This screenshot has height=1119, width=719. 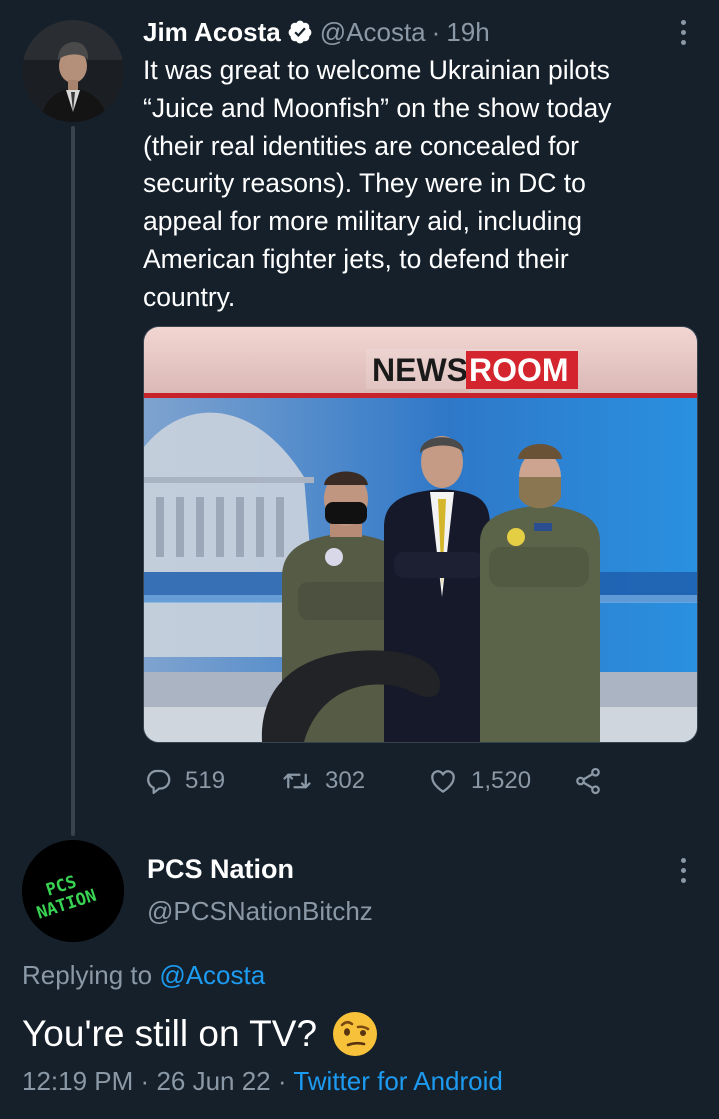 I want to click on reply-count: 519, so click(x=205, y=780).